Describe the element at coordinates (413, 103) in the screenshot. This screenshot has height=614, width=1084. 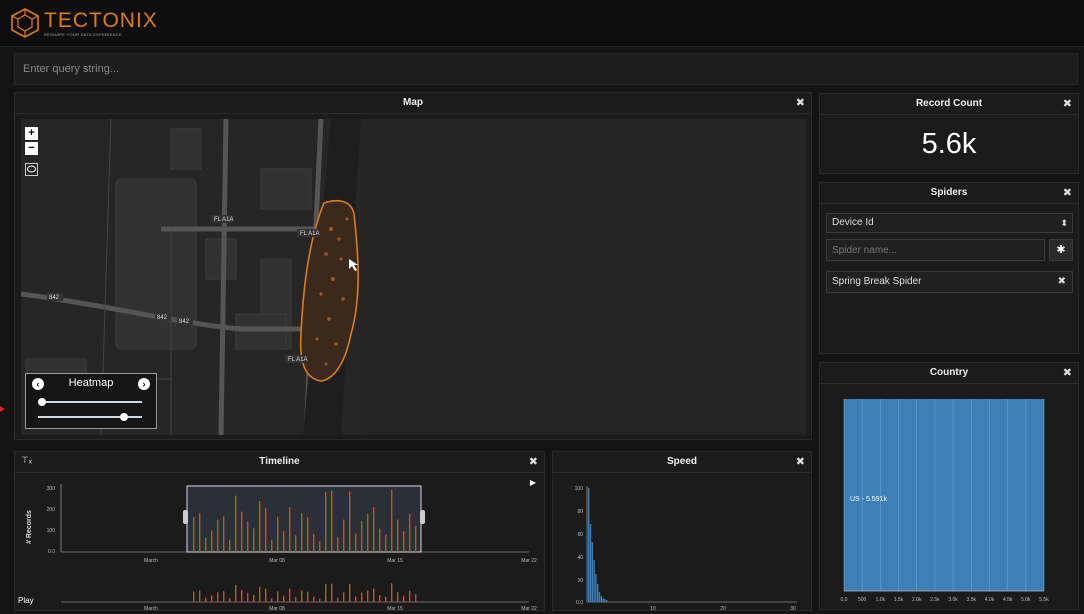
I see `map-title: Map` at that location.